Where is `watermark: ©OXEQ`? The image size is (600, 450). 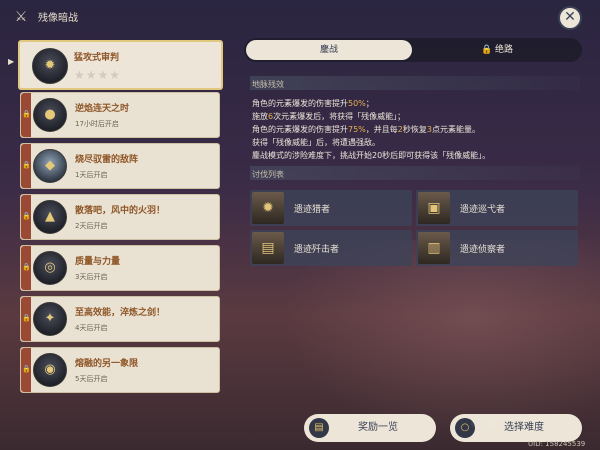 watermark: ©OXEQ is located at coordinates (487, 425).